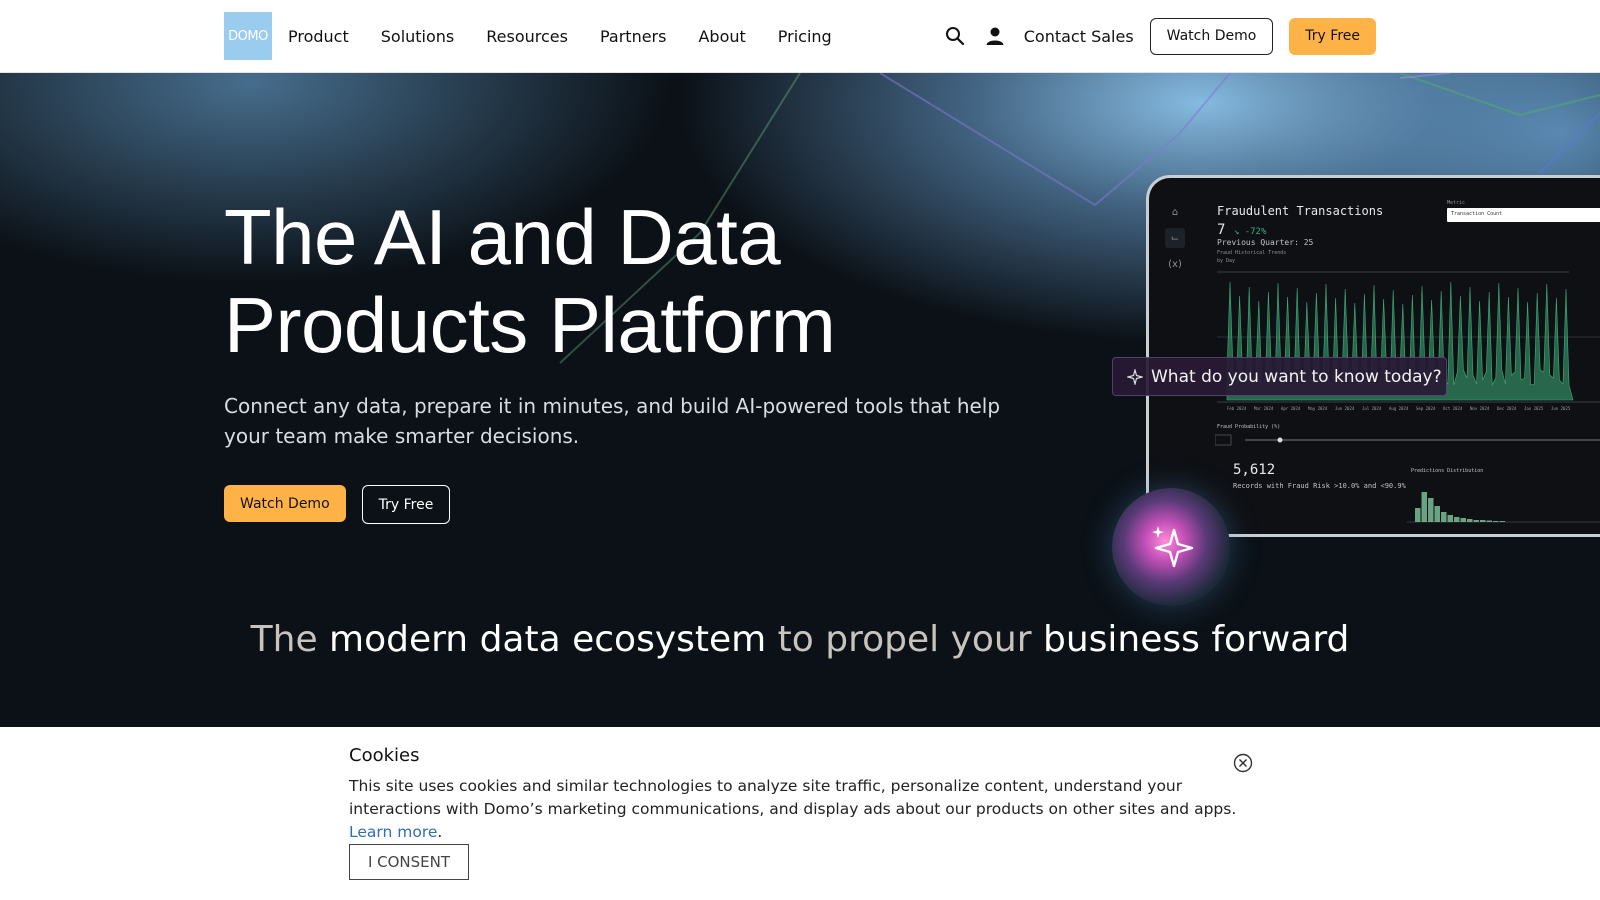  What do you see at coordinates (384, 755) in the screenshot?
I see `cookie-title: Cookies` at bounding box center [384, 755].